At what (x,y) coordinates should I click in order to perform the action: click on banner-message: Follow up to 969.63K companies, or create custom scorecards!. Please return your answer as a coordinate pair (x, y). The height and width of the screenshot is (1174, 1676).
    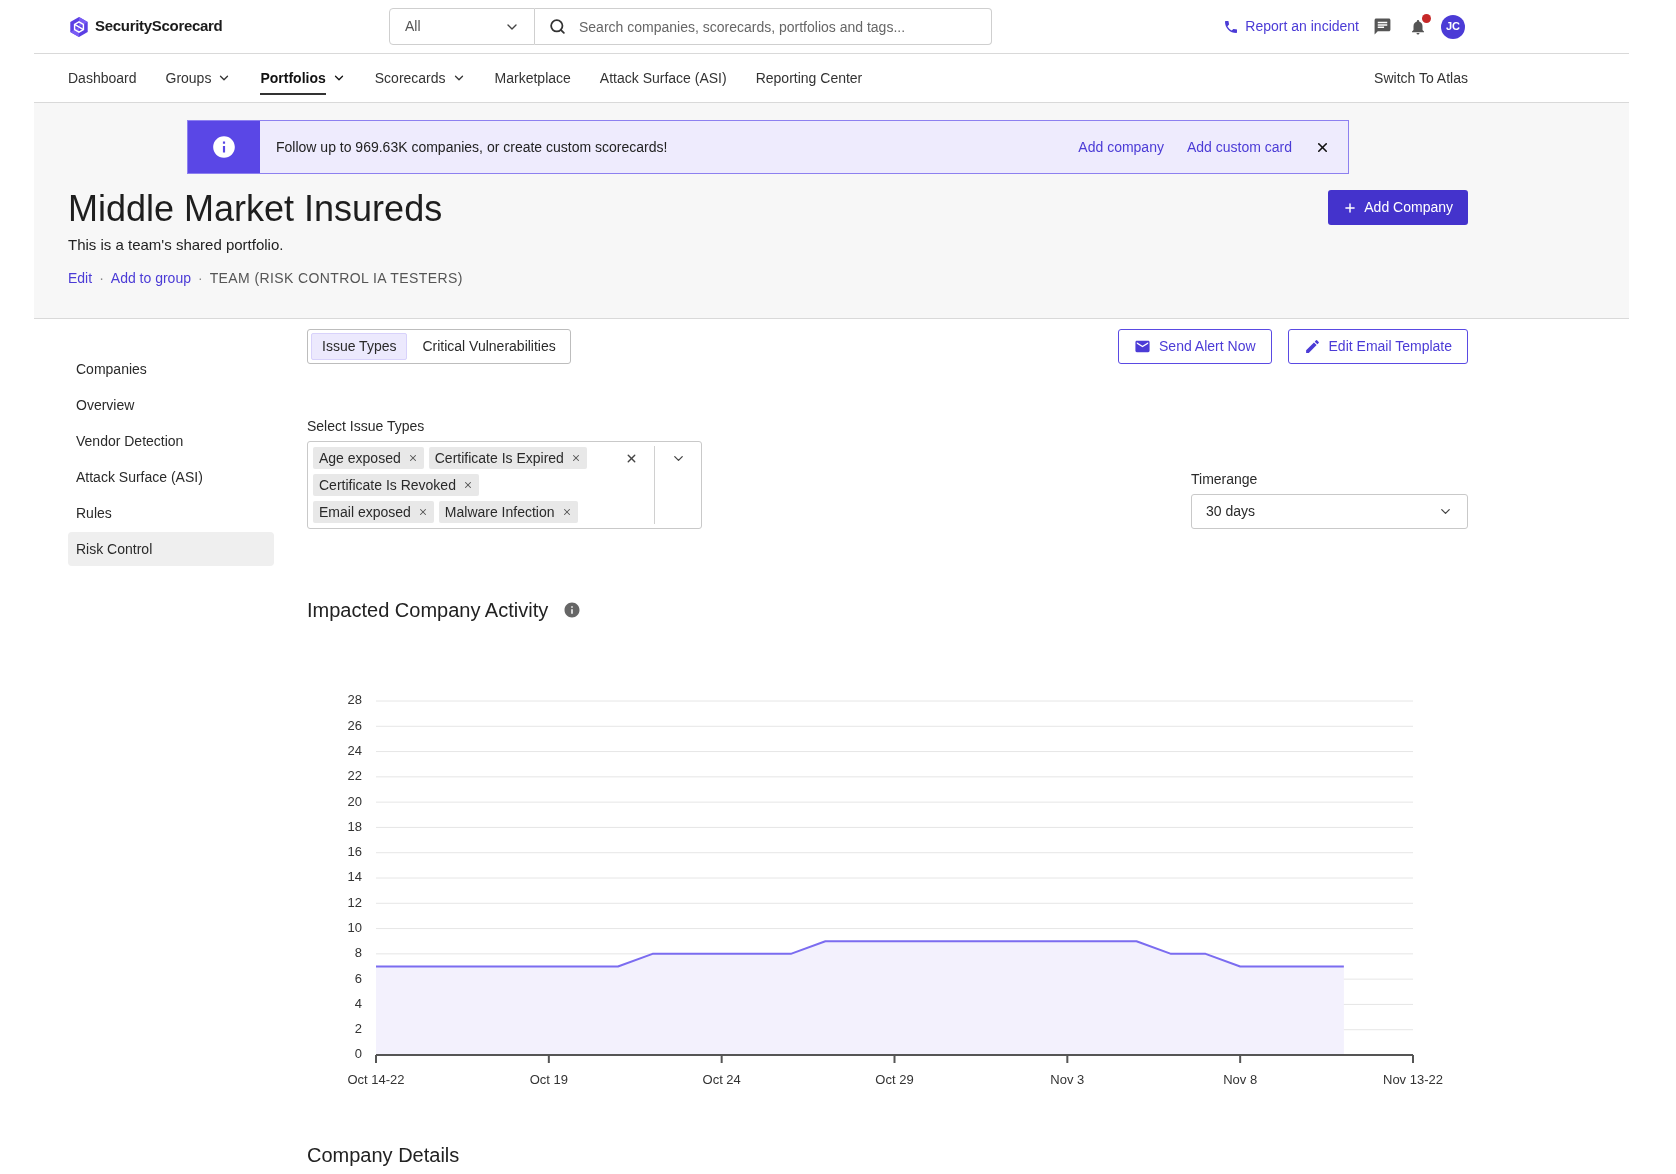
    Looking at the image, I should click on (471, 147).